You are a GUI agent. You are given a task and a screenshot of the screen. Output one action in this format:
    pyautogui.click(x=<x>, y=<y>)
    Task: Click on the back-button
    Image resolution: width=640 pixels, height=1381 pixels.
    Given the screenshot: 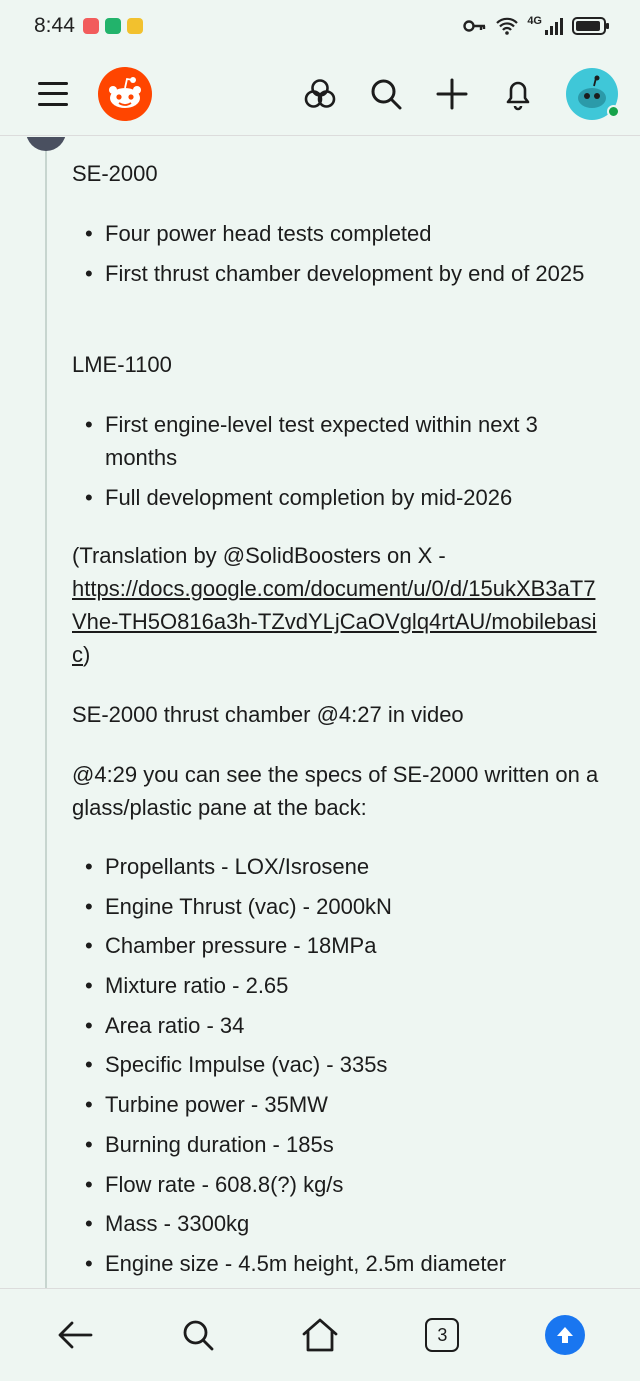 What is the action you would take?
    pyautogui.click(x=75, y=1335)
    